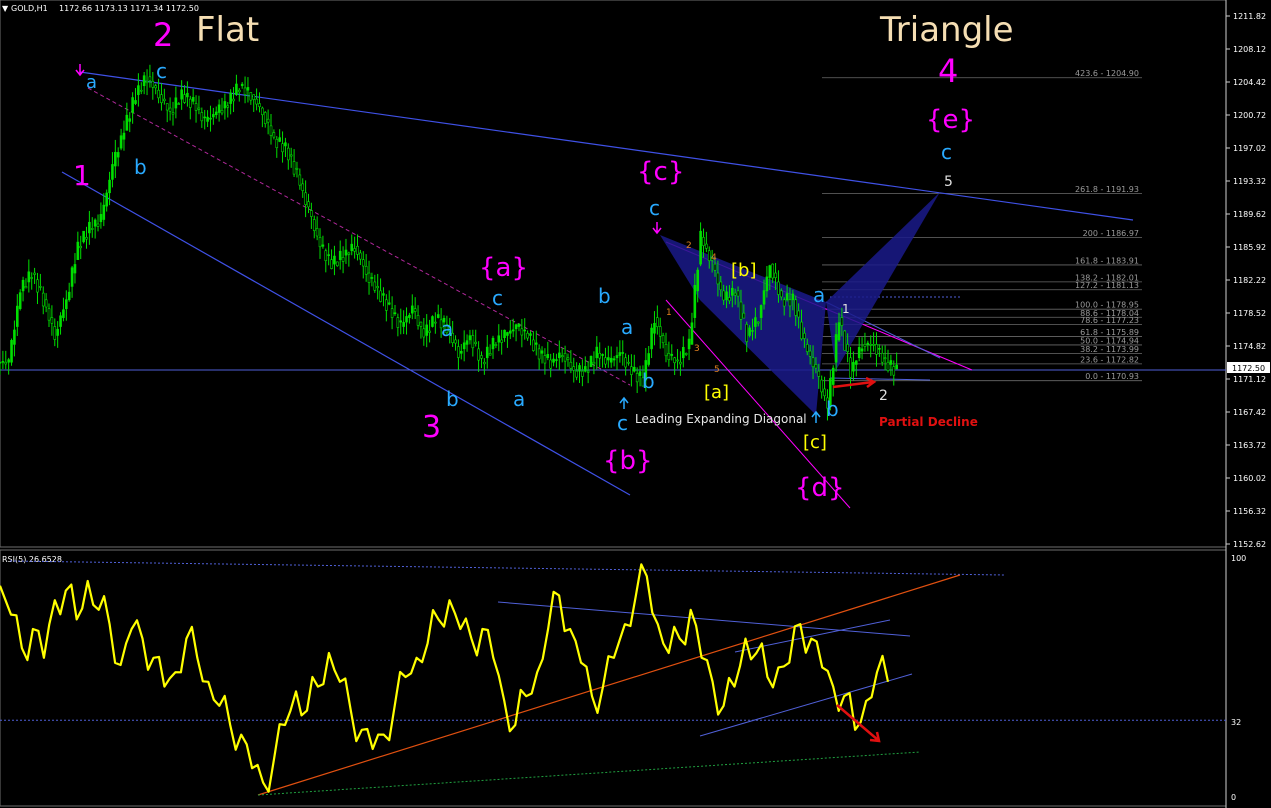  What do you see at coordinates (1107, 260) in the screenshot?
I see `fib-level-label: 161.8 - 1183.91` at bounding box center [1107, 260].